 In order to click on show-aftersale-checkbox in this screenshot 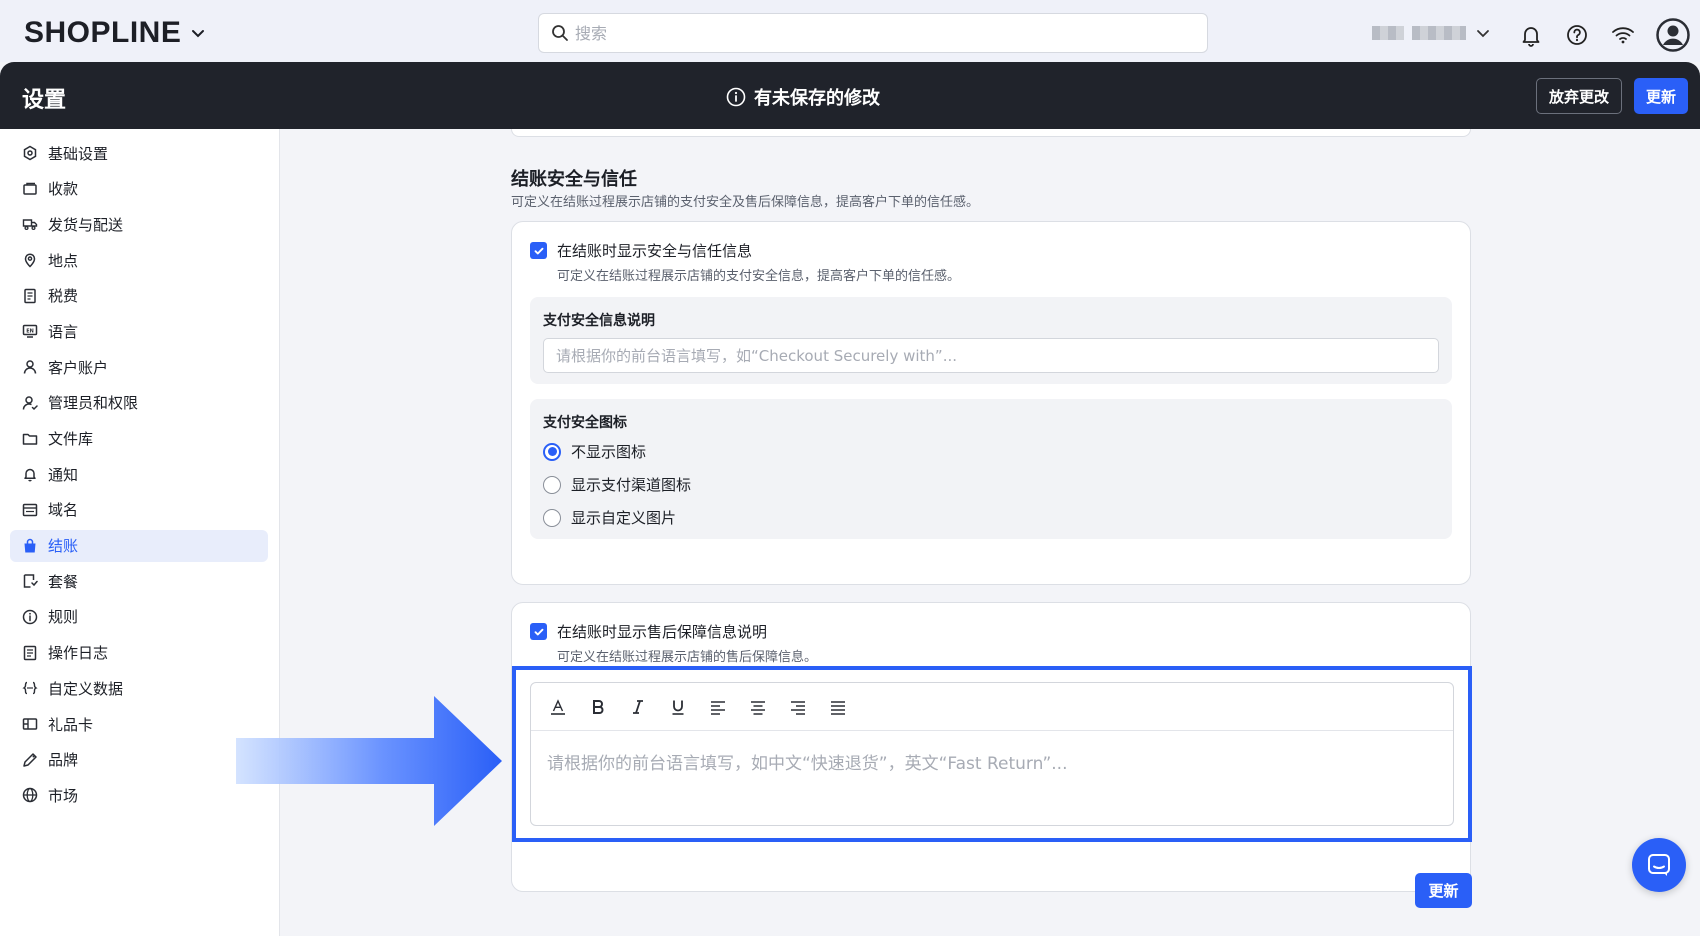, I will do `click(538, 631)`.